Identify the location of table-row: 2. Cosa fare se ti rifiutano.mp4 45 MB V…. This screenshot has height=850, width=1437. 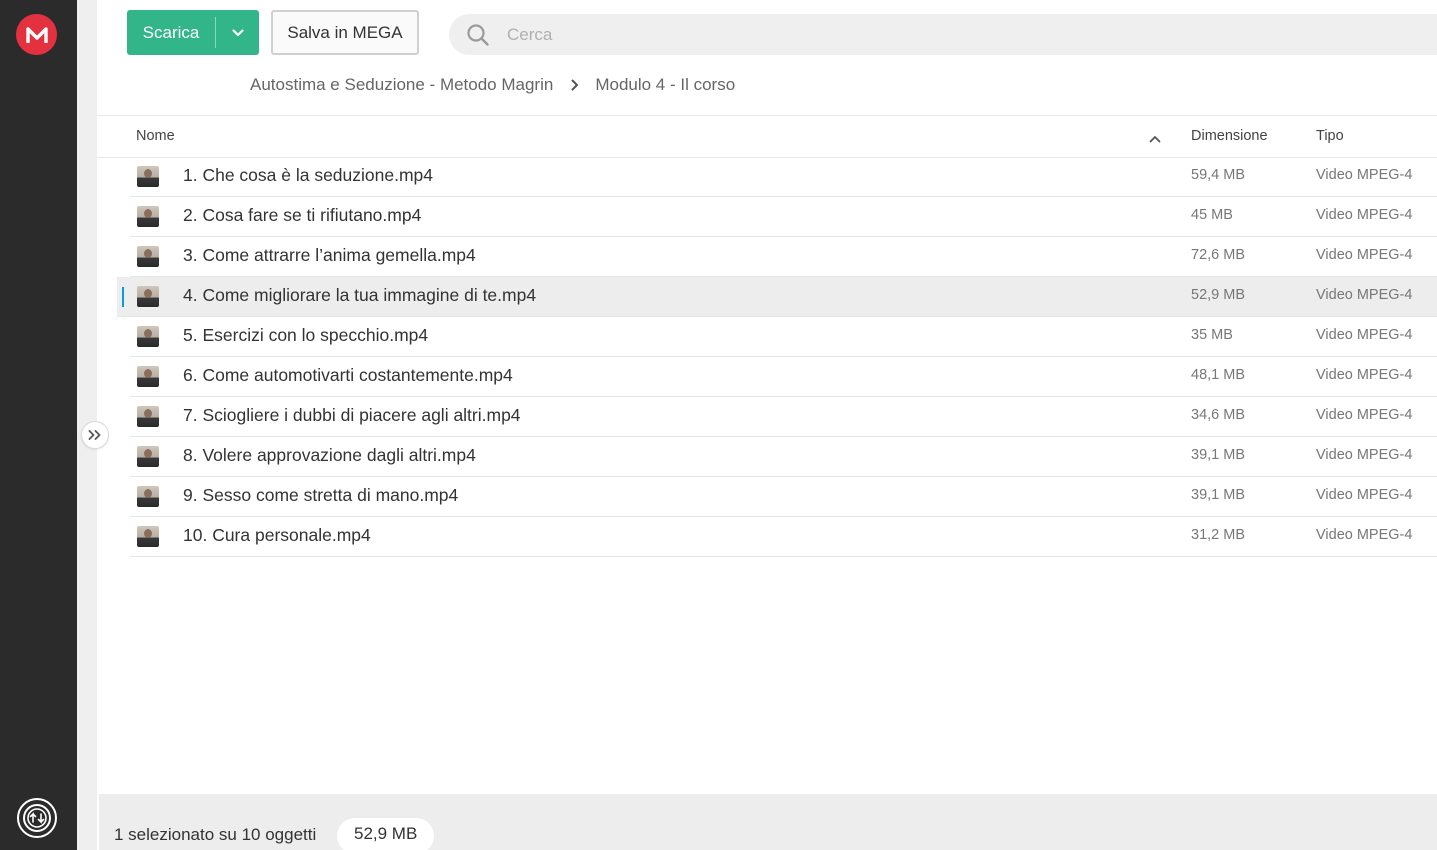
(783, 217).